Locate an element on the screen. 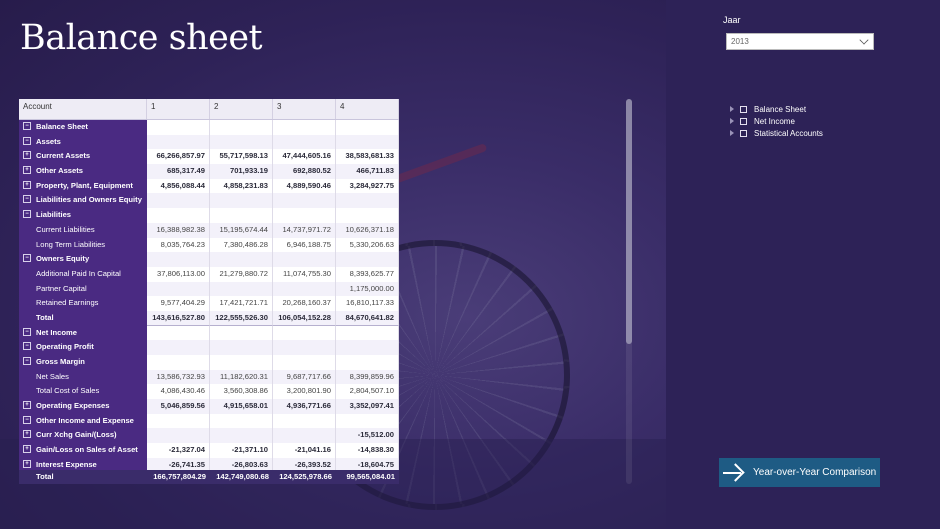 The height and width of the screenshot is (529, 940). row-value-col-1: 8,035,764.23 is located at coordinates (178, 245).